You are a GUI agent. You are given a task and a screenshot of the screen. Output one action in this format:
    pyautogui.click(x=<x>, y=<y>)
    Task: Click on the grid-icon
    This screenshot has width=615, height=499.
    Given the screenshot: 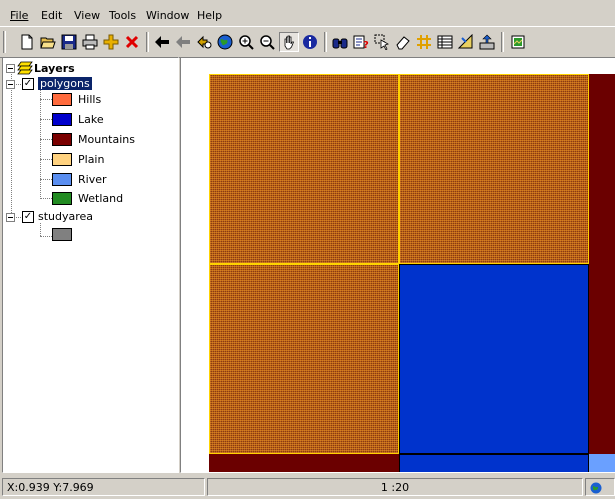 What is the action you would take?
    pyautogui.click(x=424, y=42)
    